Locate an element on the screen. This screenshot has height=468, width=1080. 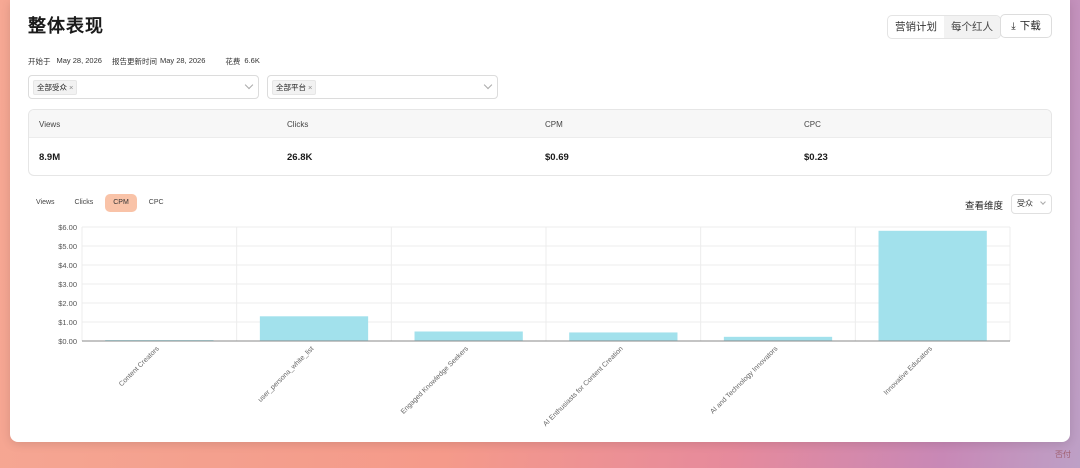
x-tick-label: Engaged Knowledge Seekers is located at coordinates (435, 380).